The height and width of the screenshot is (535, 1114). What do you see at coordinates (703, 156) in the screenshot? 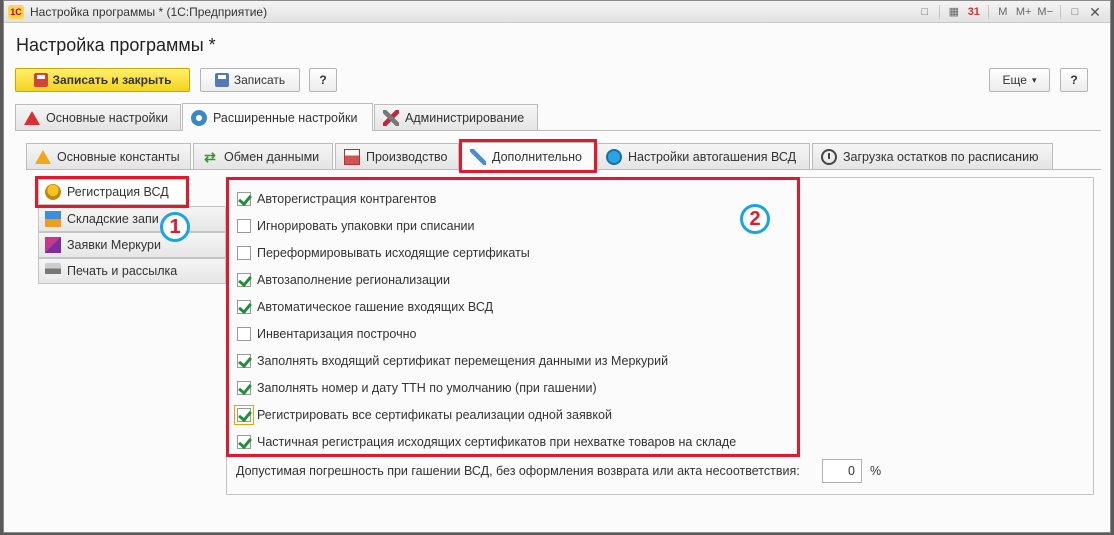
I see `tab-auto-cancel-settings: Настройки автогашения ВСД` at bounding box center [703, 156].